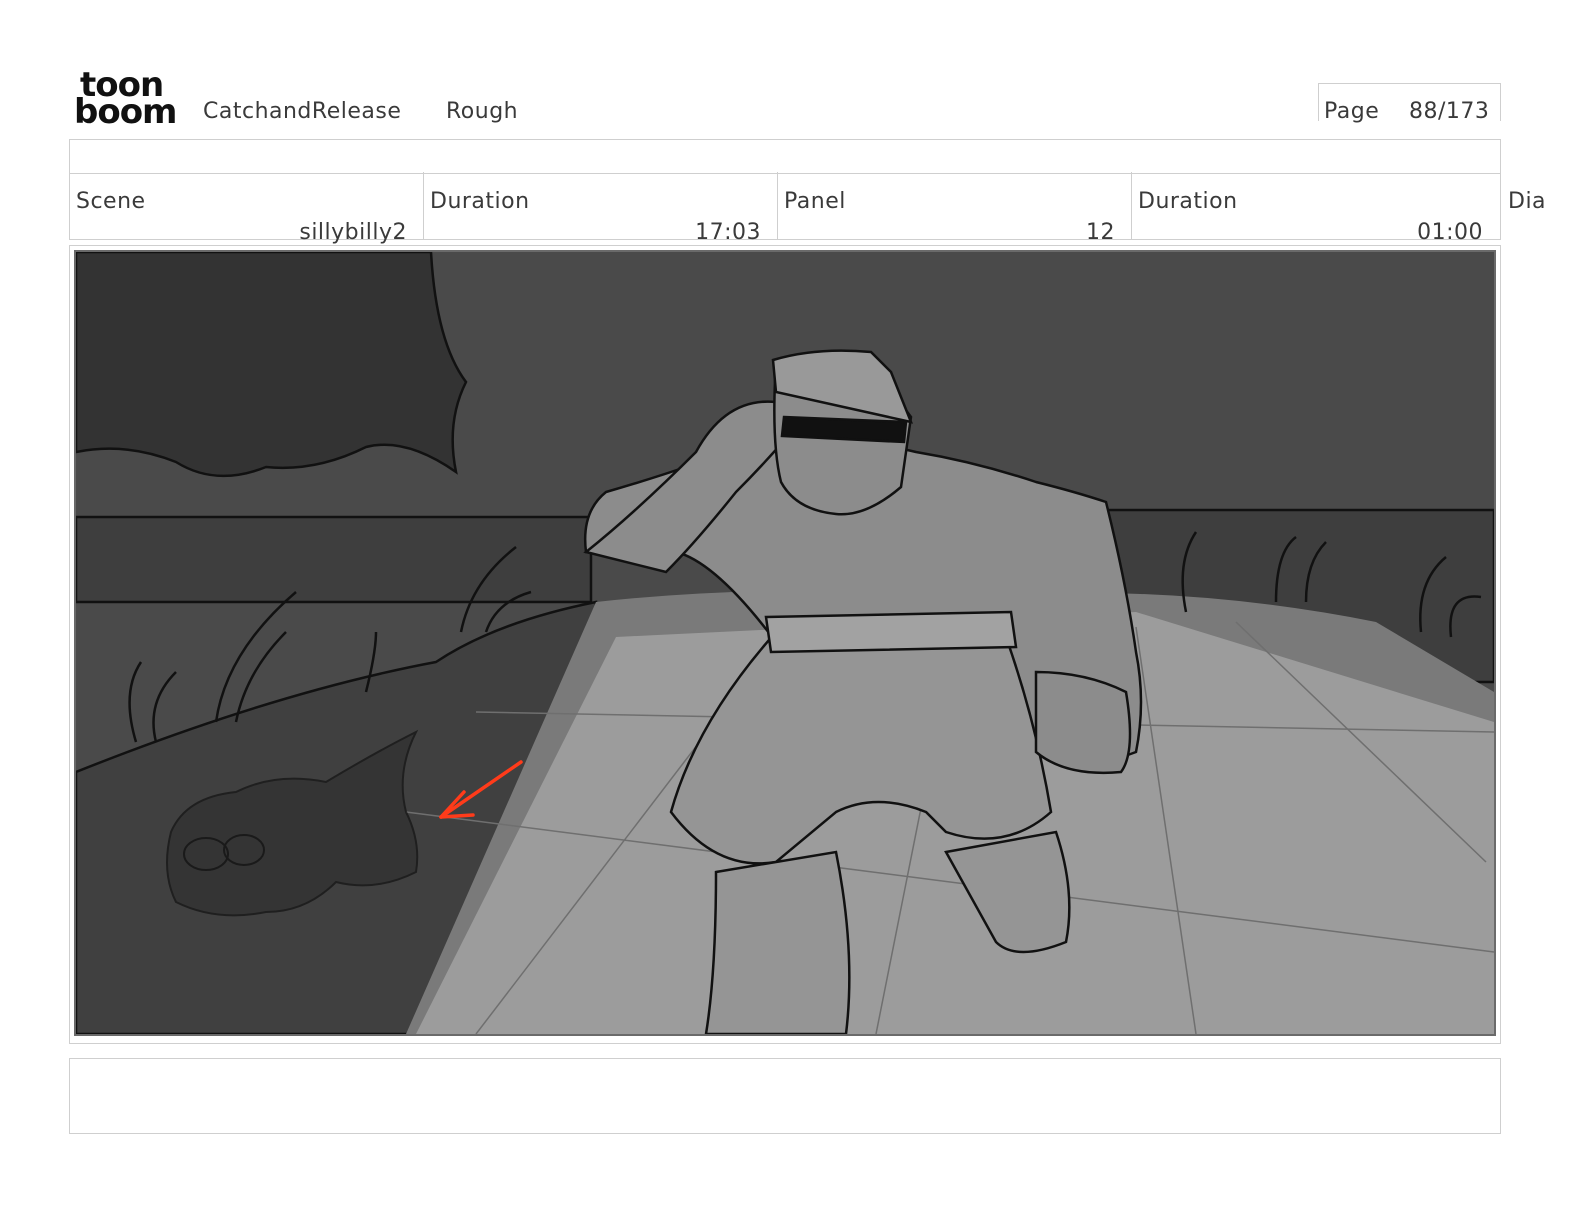 The width and height of the screenshot is (1584, 1224). I want to click on panel-value: 12, so click(1100, 232).